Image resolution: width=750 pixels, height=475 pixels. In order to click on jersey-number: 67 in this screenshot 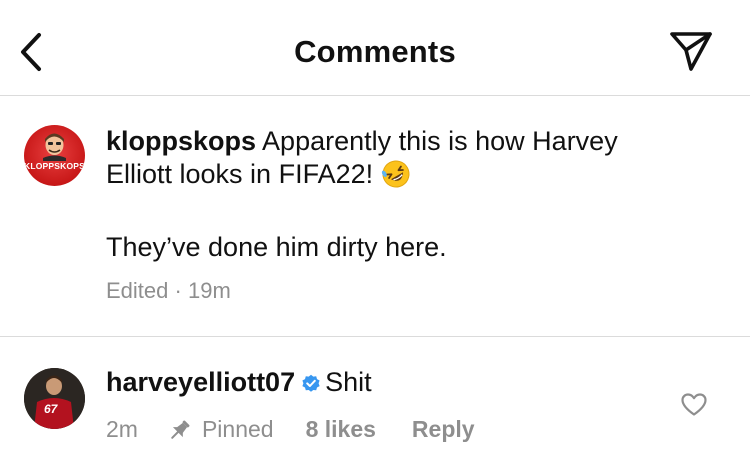, I will do `click(51, 409)`.